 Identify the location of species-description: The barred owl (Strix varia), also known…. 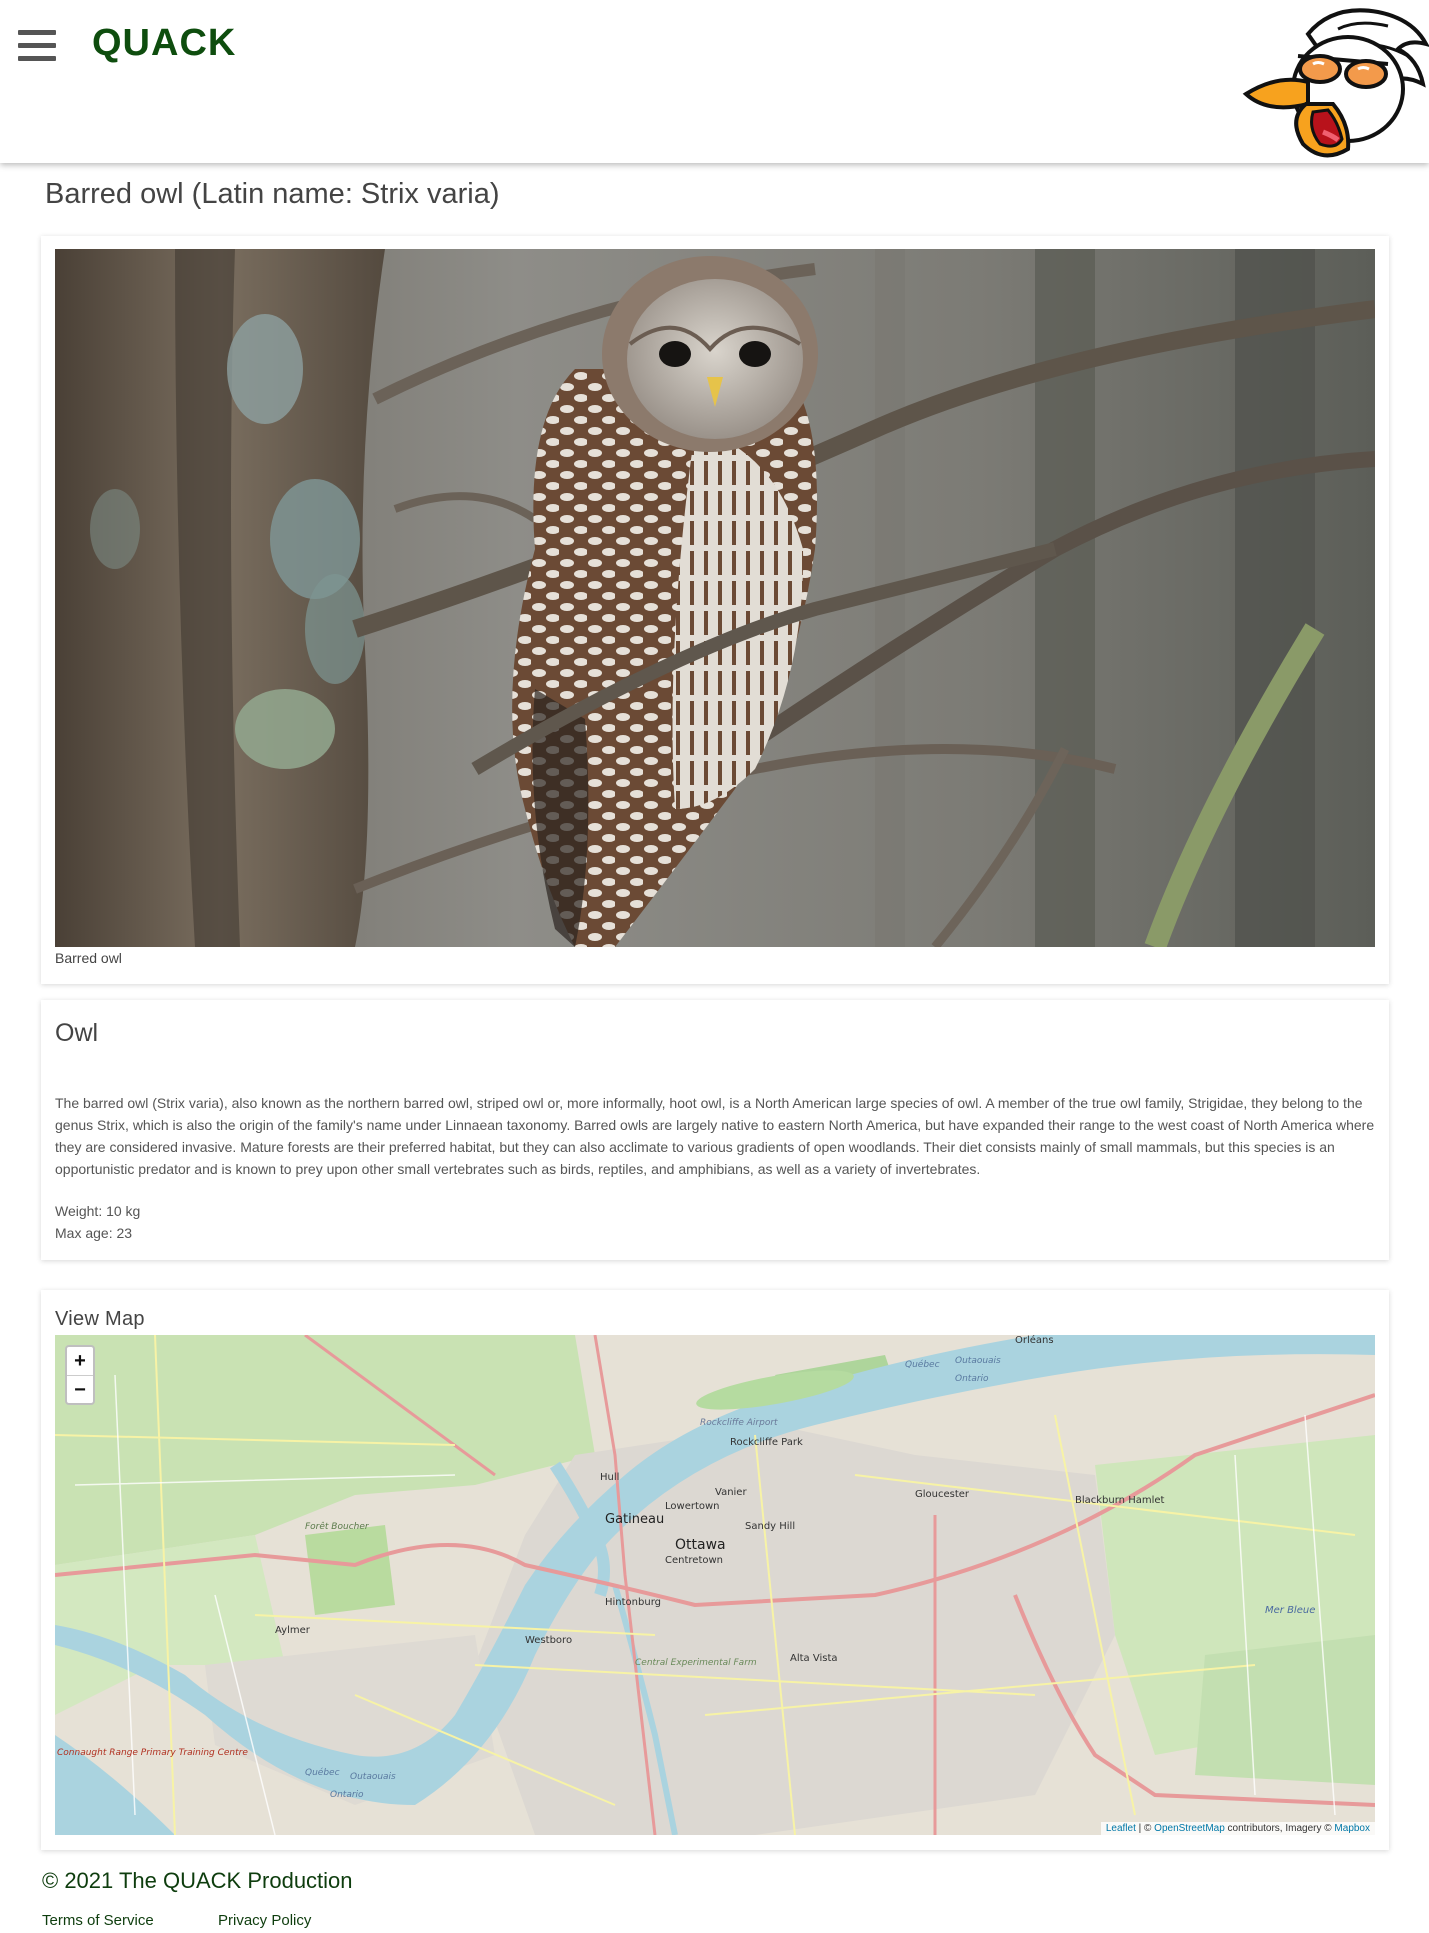
(715, 1136).